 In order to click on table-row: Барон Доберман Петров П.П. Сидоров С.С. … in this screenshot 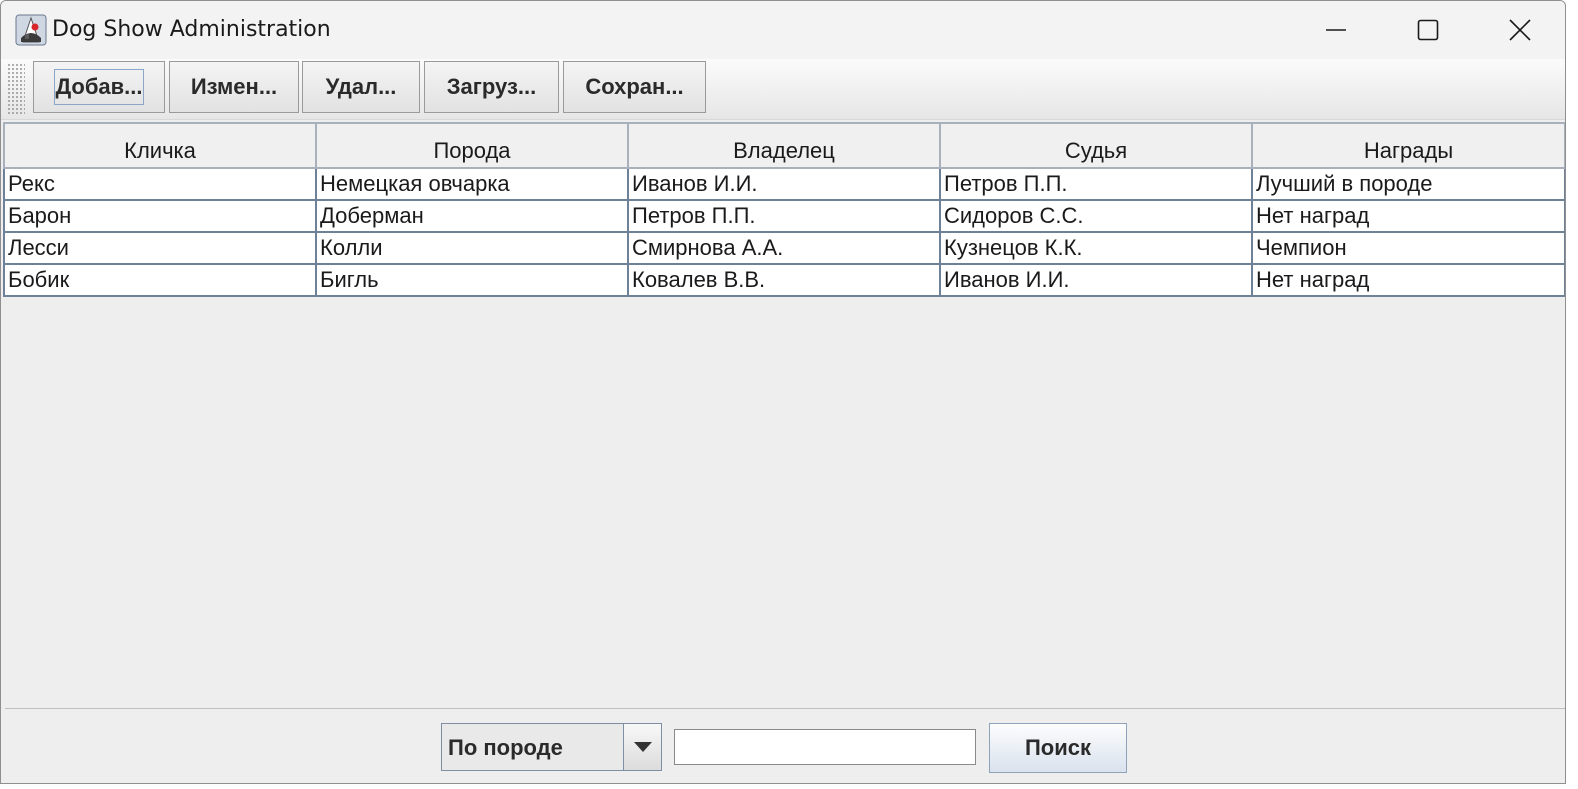, I will do `click(784, 216)`.